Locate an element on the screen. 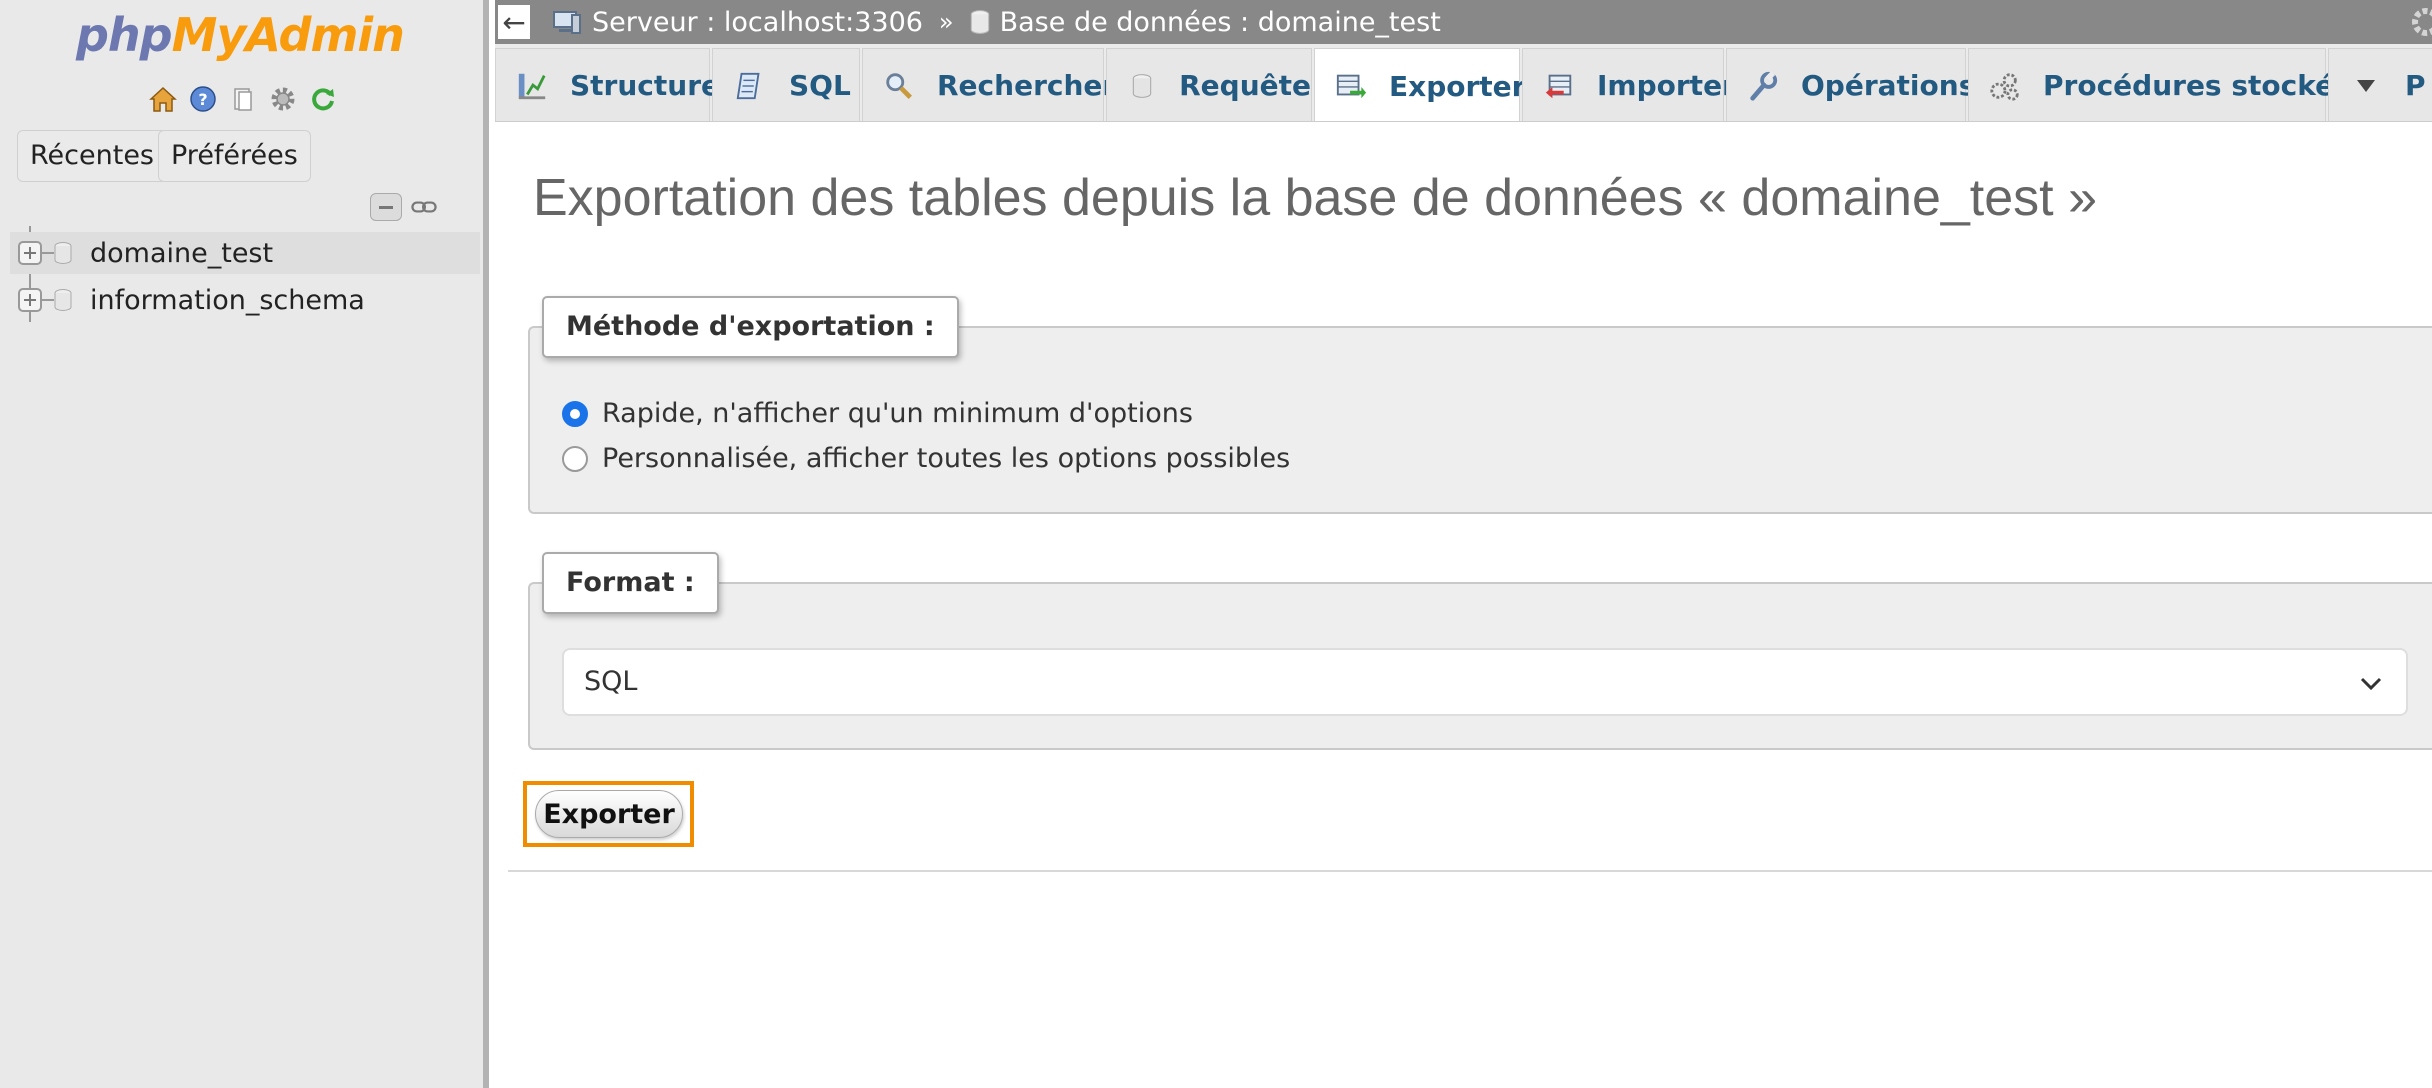 The image size is (2432, 1088). breadcrumb-database: Base de données : domaine_test is located at coordinates (1205, 22).